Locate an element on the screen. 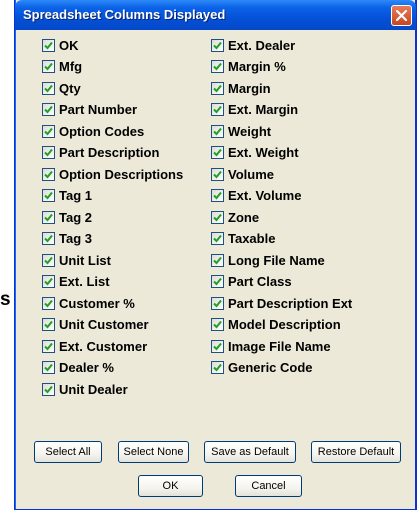 Image resolution: width=417 pixels, height=510 pixels. select-none-button: Select None is located at coordinates (153, 452).